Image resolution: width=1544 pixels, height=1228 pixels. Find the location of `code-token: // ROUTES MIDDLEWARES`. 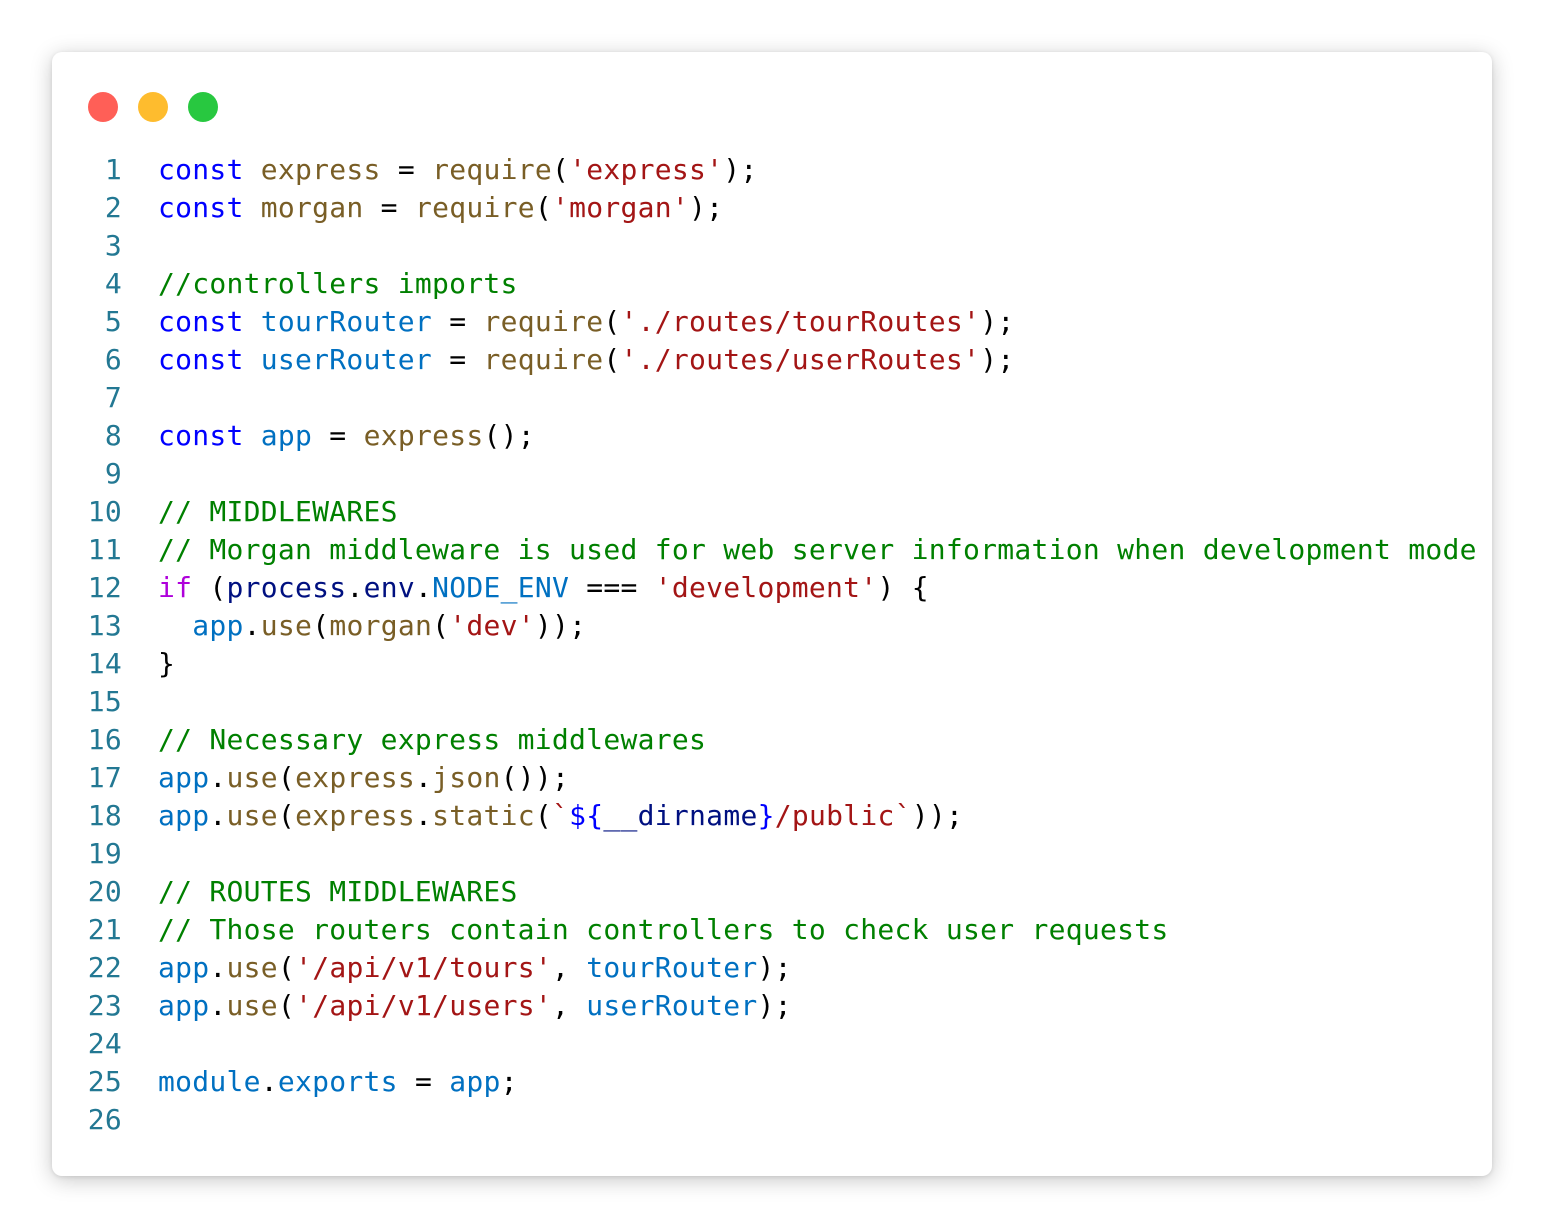

code-token: // ROUTES MIDDLEWARES is located at coordinates (338, 891).